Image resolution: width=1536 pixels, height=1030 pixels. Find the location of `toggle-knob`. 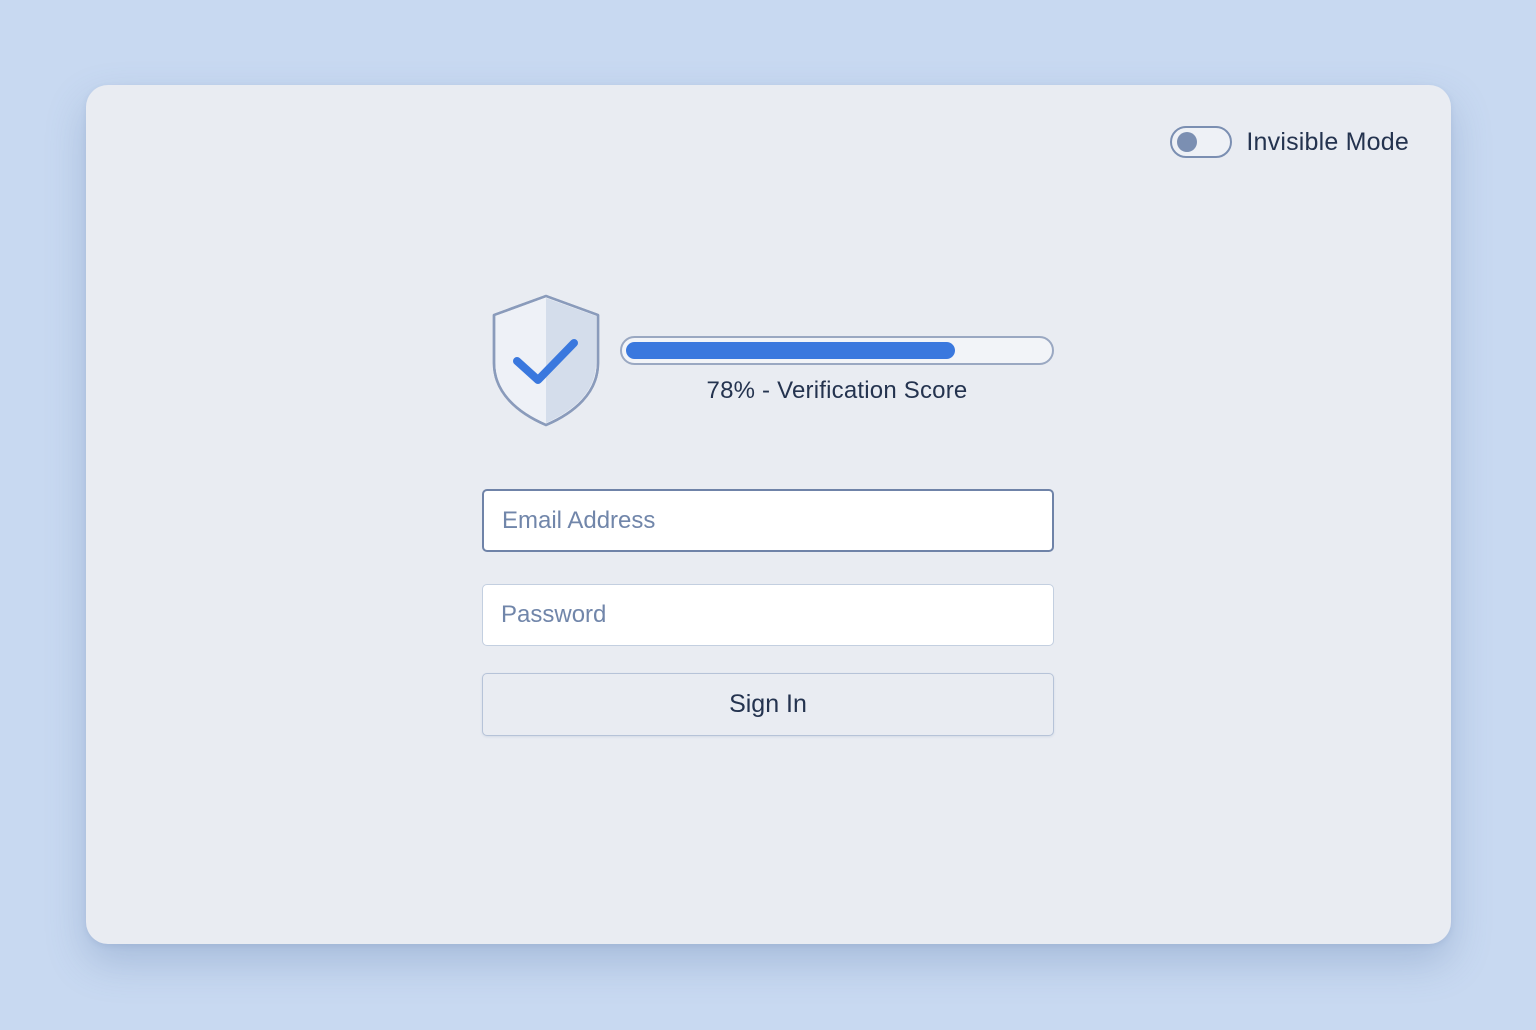

toggle-knob is located at coordinates (1187, 142).